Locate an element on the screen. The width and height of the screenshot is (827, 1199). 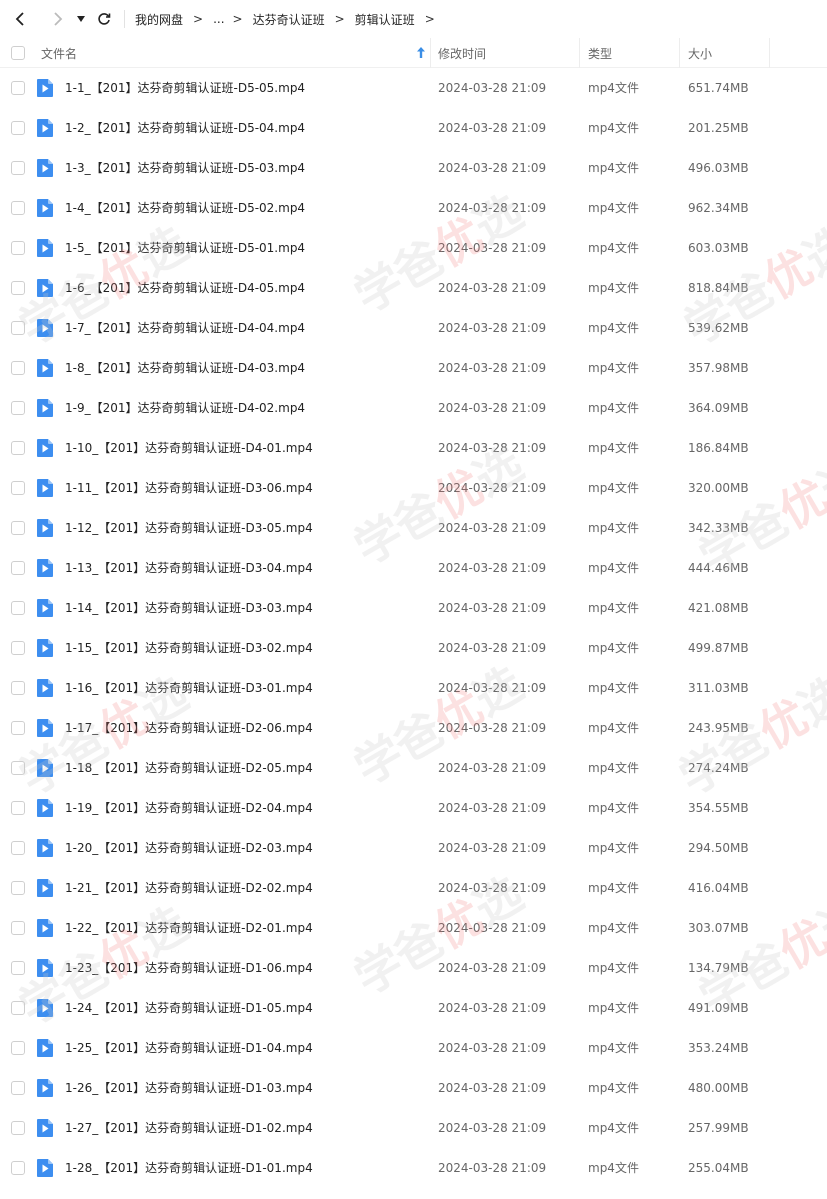
file-name: 1-21_【201】达芬奇剪辑认证班-D2-02.mp4 is located at coordinates (189, 888).